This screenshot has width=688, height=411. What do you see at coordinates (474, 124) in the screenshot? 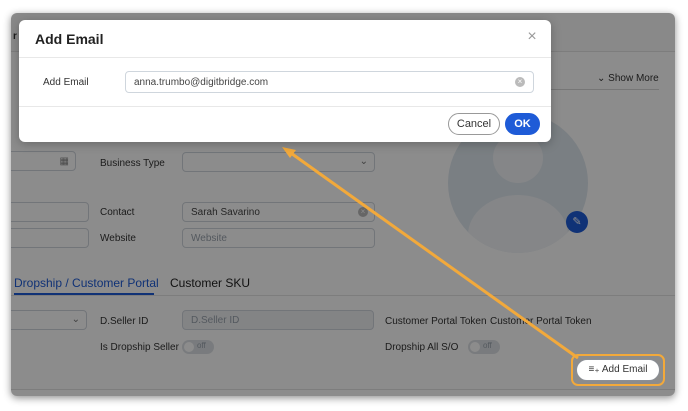
I see `cancel-button: Cancel` at bounding box center [474, 124].